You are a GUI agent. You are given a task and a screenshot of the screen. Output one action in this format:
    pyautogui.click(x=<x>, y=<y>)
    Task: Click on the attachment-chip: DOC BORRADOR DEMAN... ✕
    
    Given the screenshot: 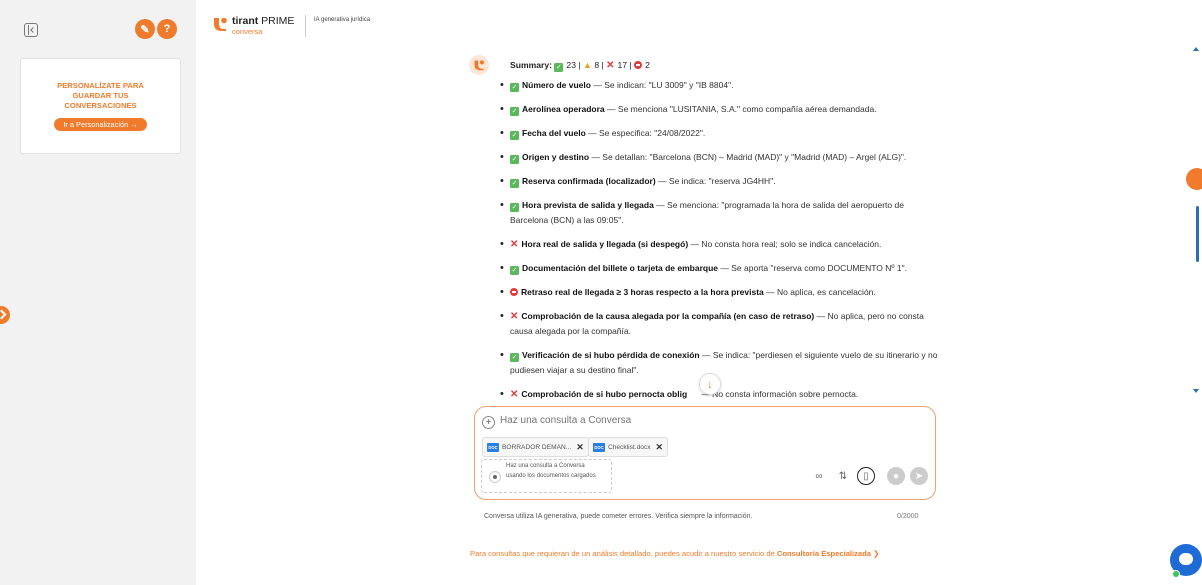 What is the action you would take?
    pyautogui.click(x=535, y=447)
    